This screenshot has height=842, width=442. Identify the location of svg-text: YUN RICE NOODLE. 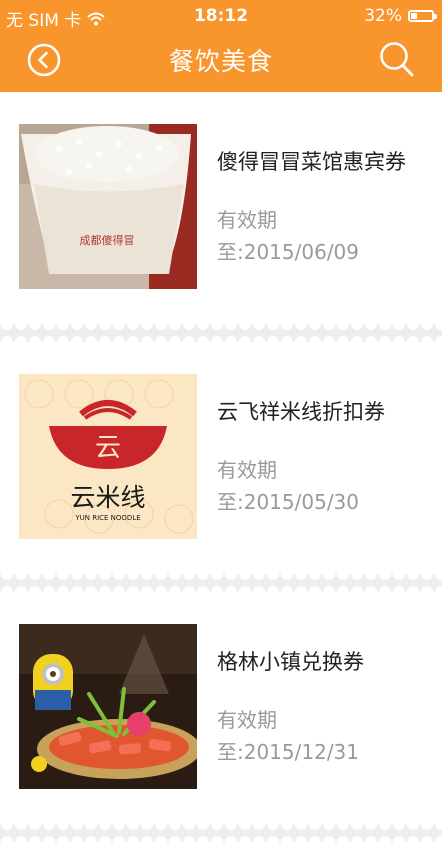
(107, 518).